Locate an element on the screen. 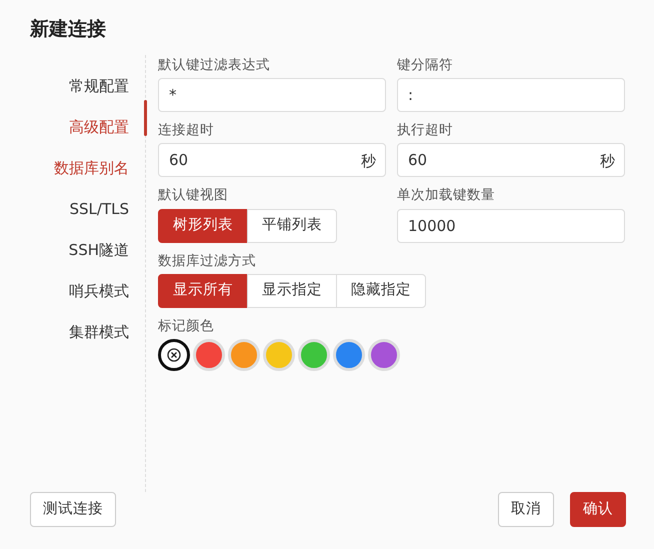 This screenshot has width=654, height=549. cancel-button: 取消 is located at coordinates (526, 509).